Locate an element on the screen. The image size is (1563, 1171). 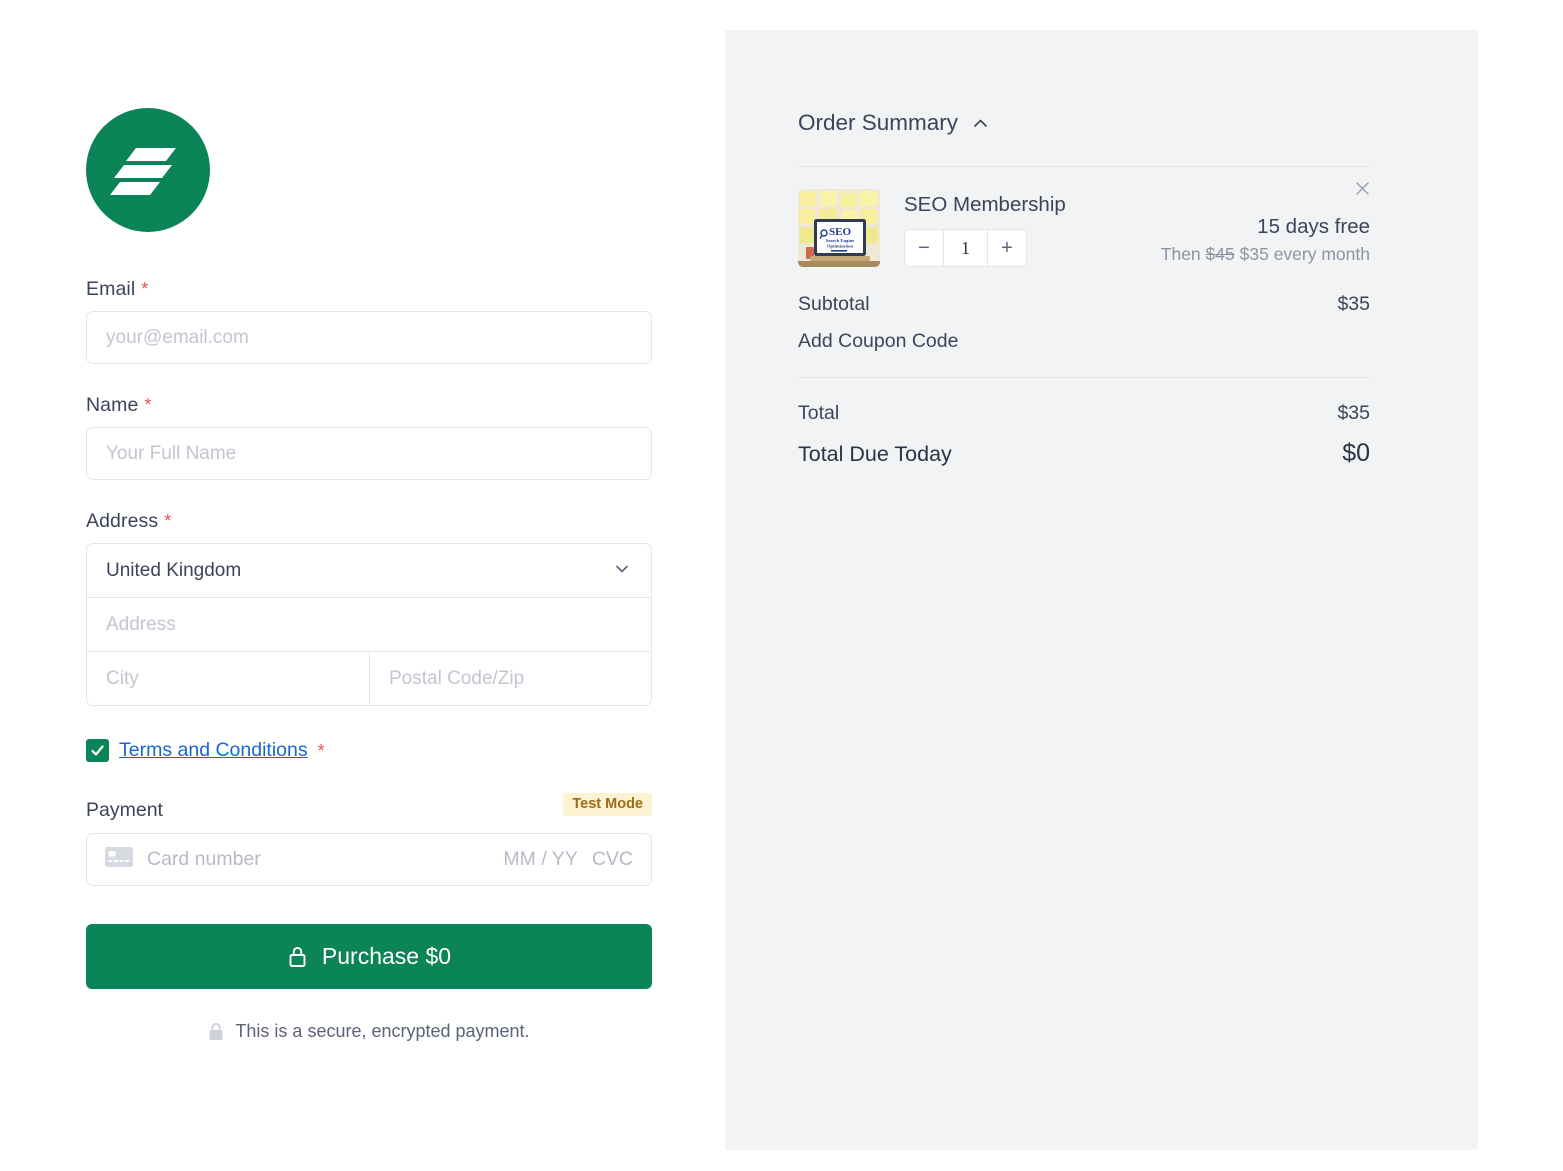
secure-payment-note: This is a secure, encrypted payment. is located at coordinates (369, 1031).